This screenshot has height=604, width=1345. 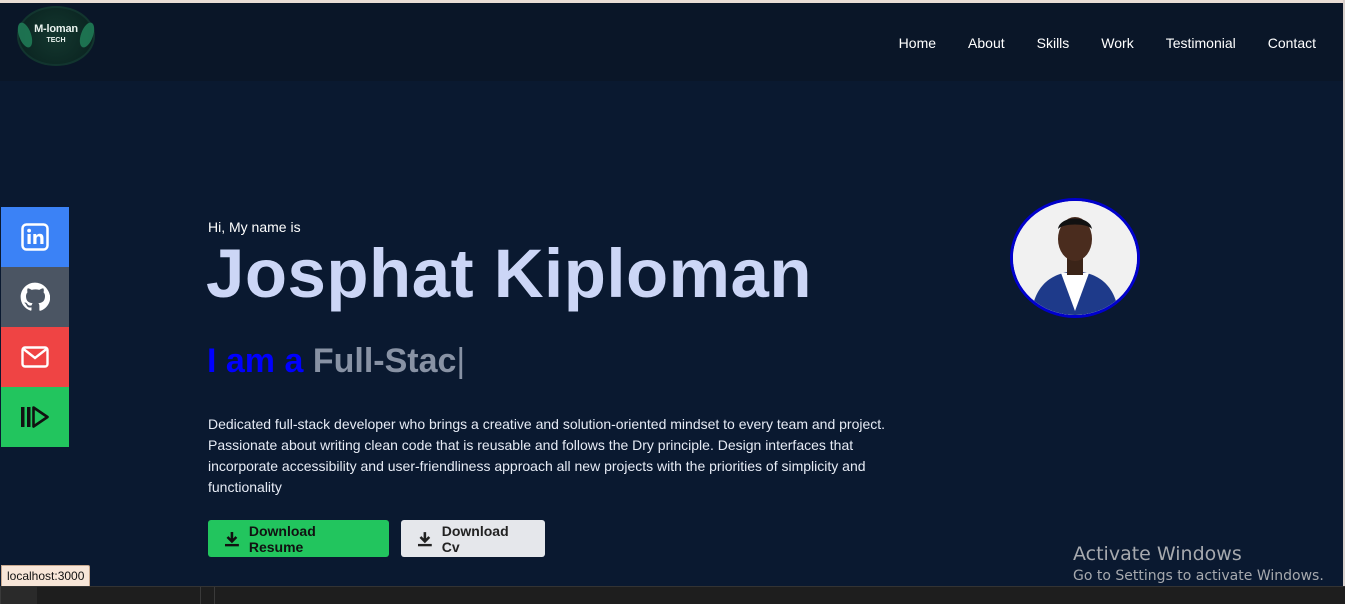 I want to click on download-resume-button: Download Resume, so click(x=298, y=538).